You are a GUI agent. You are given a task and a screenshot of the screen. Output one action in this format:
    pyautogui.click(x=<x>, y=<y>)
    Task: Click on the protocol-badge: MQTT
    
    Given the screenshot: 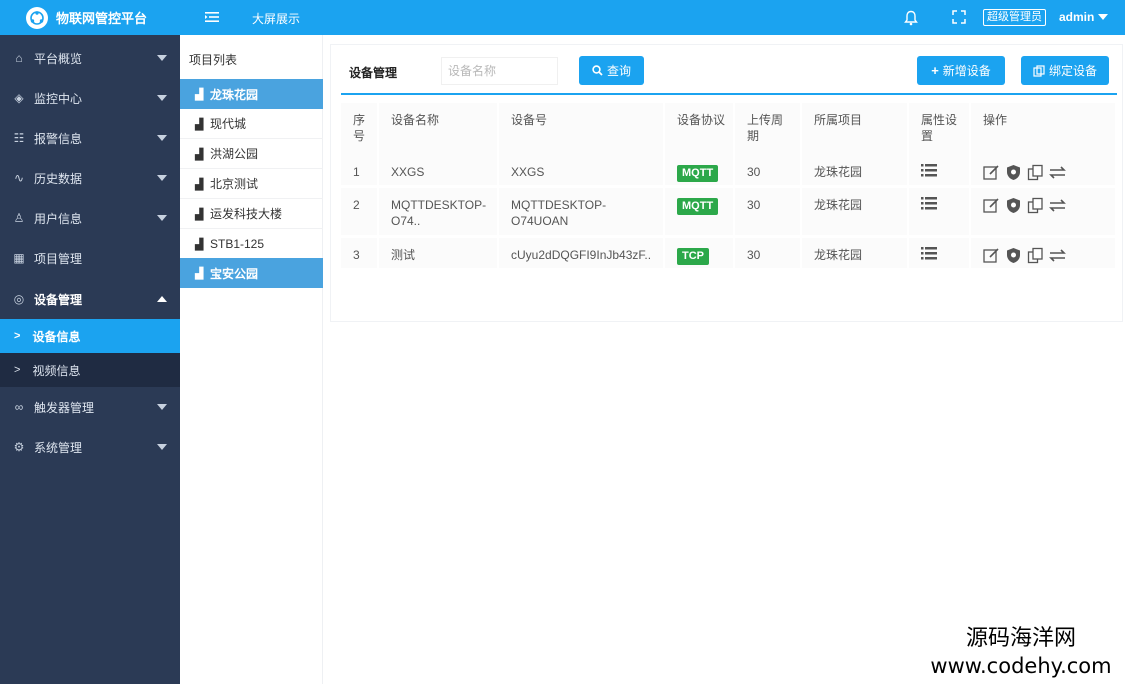 What is the action you would take?
    pyautogui.click(x=698, y=173)
    